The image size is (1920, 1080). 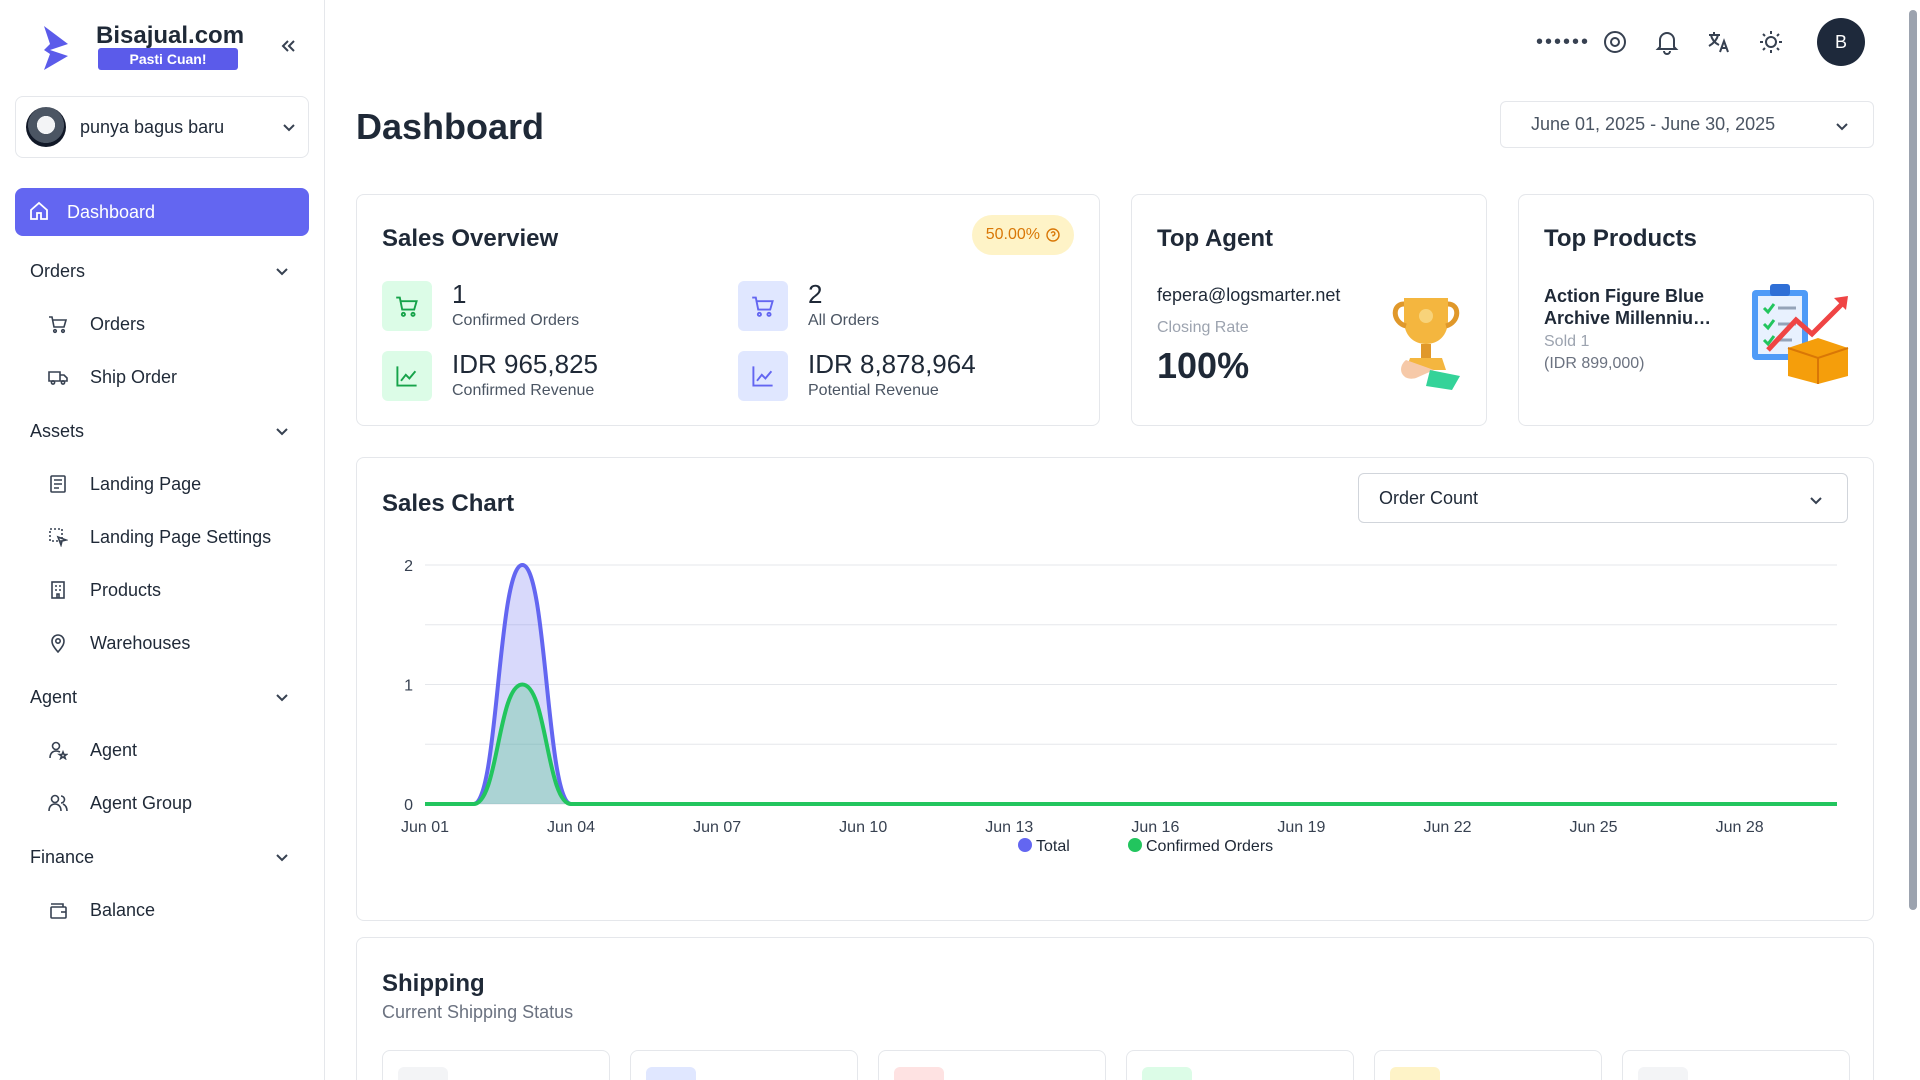 I want to click on stat-label: Confirmed Revenue, so click(x=523, y=390).